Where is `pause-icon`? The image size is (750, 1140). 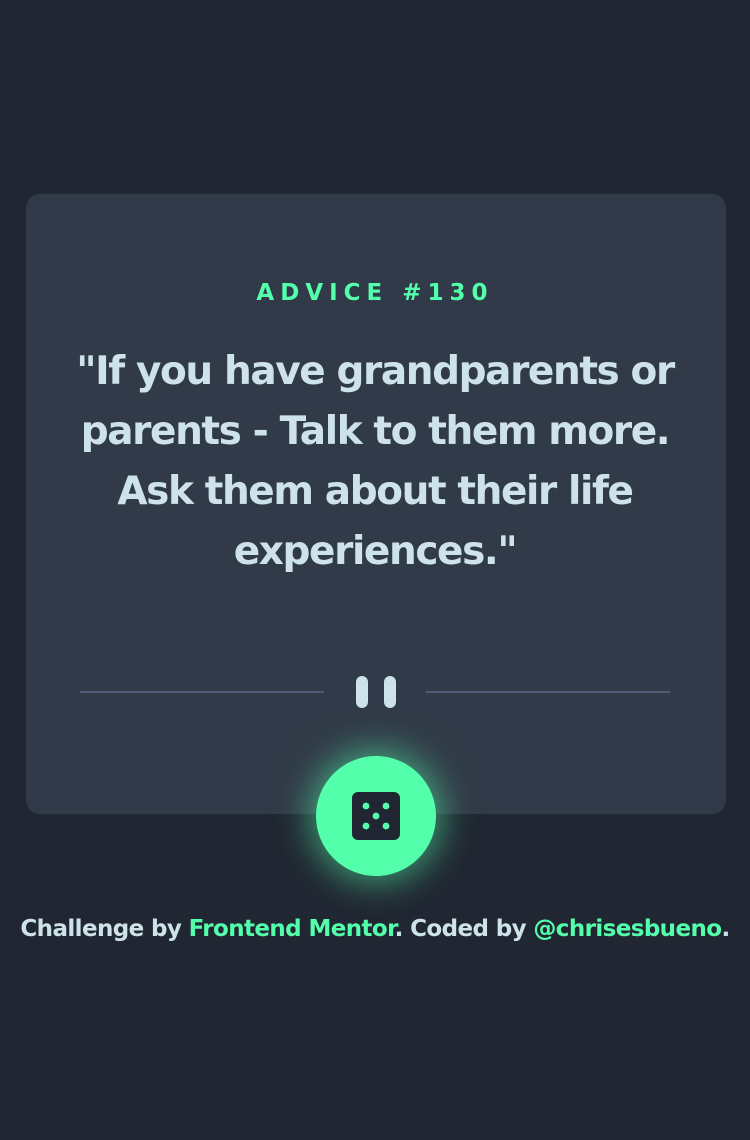 pause-icon is located at coordinates (376, 692).